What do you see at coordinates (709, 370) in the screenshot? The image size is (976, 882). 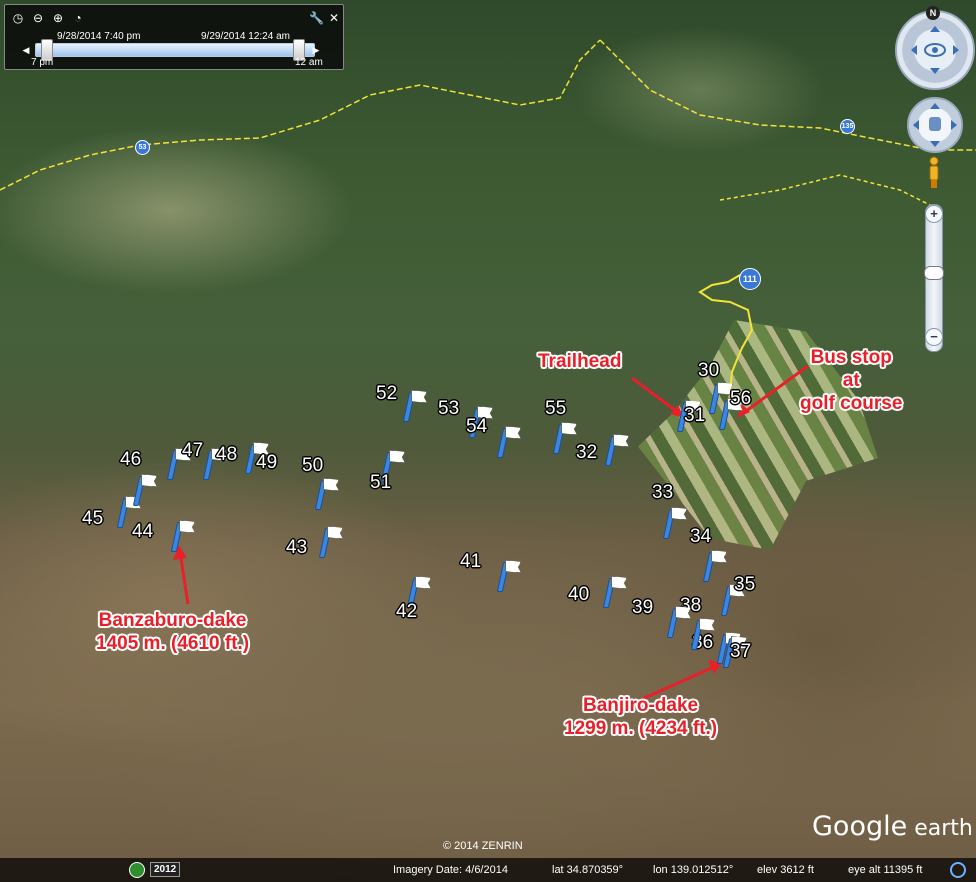 I see `waypoint-label: 30` at bounding box center [709, 370].